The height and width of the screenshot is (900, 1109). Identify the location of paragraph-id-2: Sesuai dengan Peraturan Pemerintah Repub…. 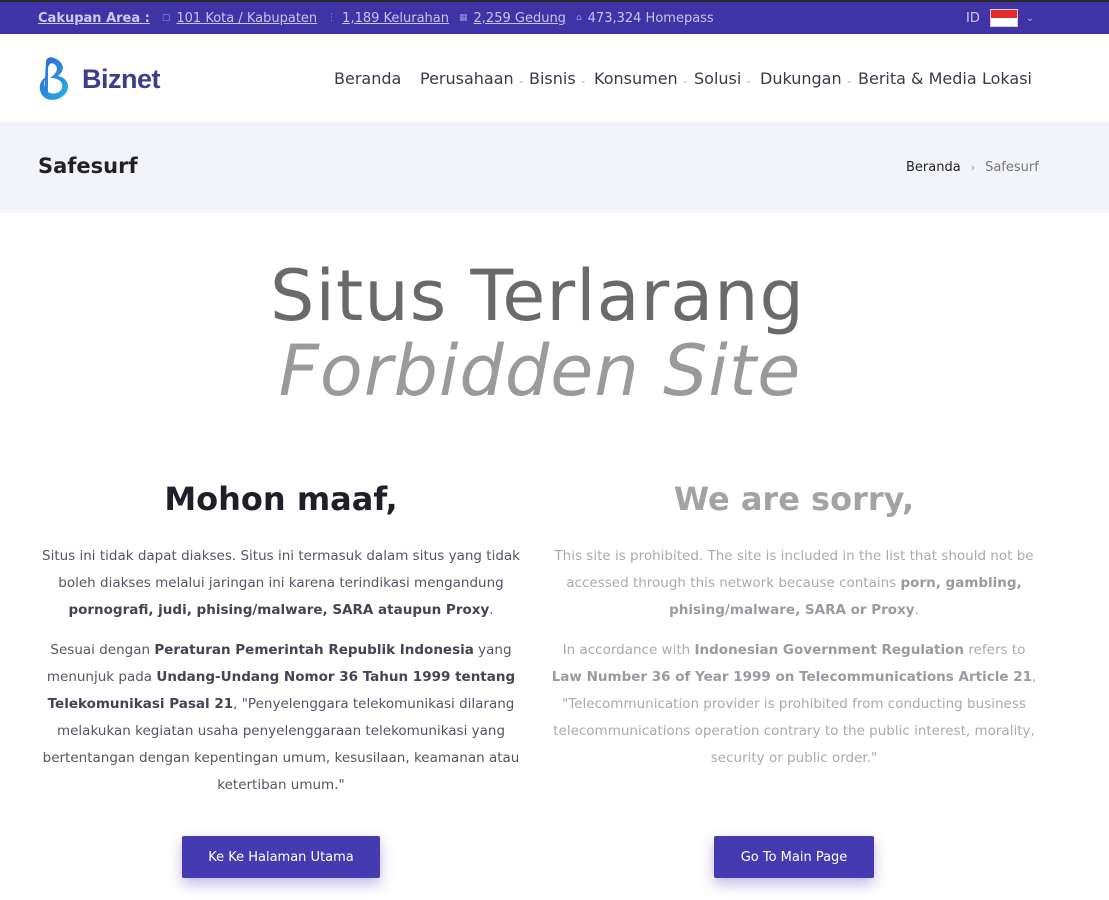
(281, 717).